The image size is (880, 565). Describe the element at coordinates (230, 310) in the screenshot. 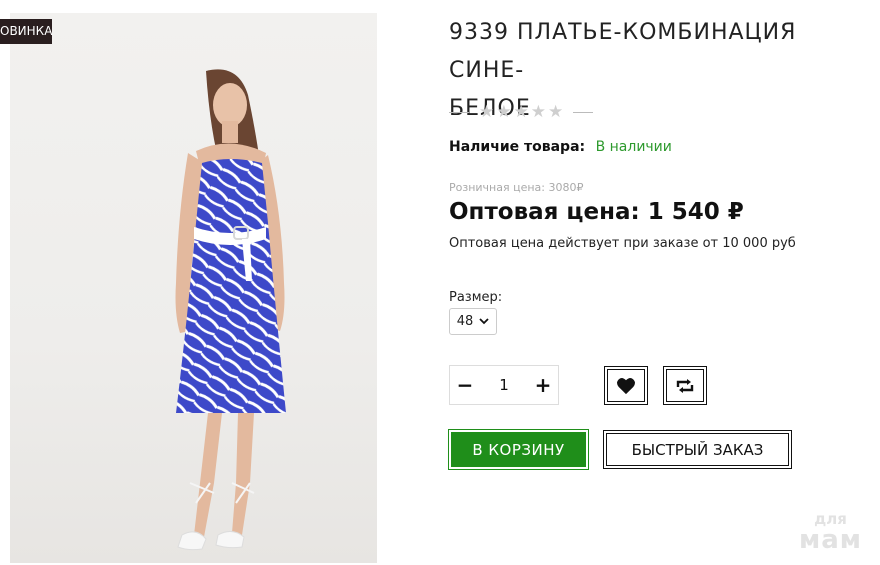

I see `dress-model-image` at that location.